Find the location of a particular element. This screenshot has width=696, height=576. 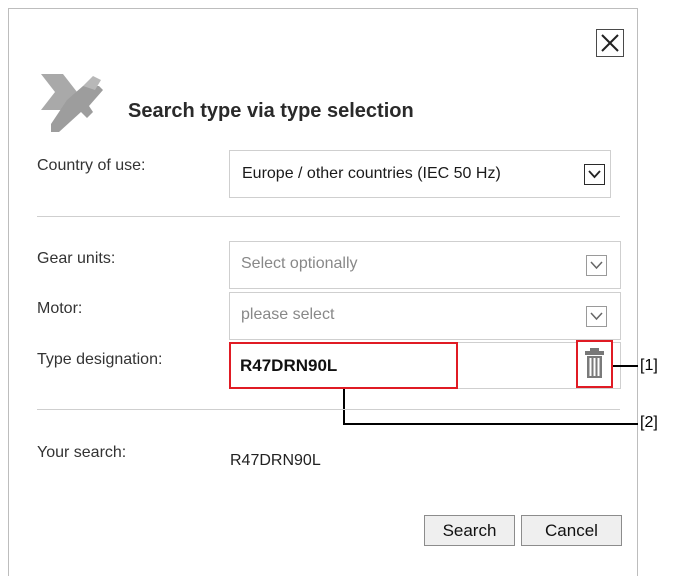

your-search-label: Your search: is located at coordinates (82, 452).